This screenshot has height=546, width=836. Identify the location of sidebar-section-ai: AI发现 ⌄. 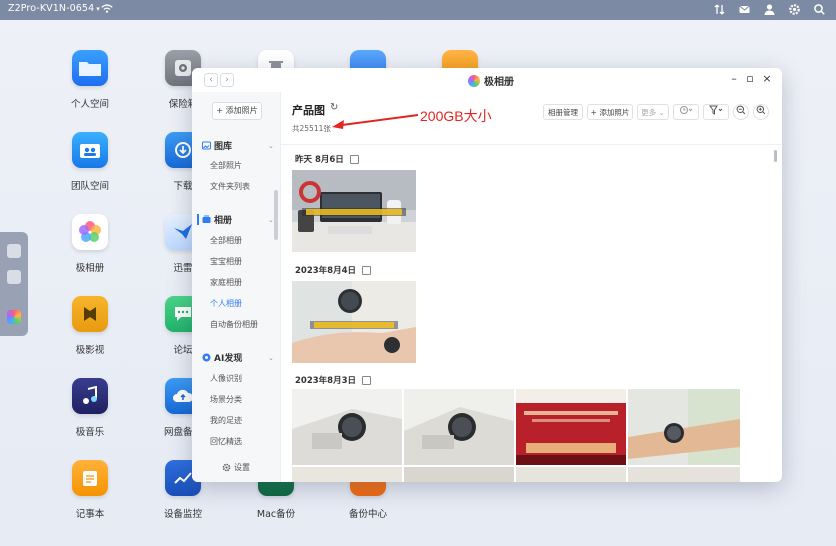
(238, 357).